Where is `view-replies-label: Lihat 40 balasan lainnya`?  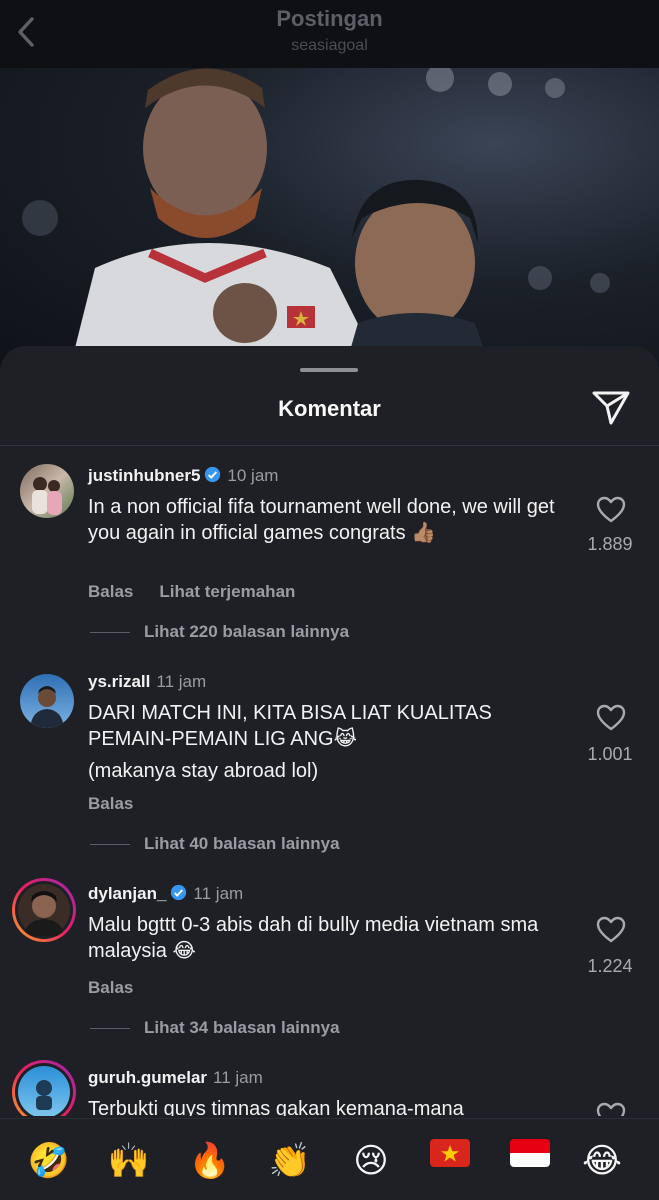 view-replies-label: Lihat 40 balasan lainnya is located at coordinates (242, 843).